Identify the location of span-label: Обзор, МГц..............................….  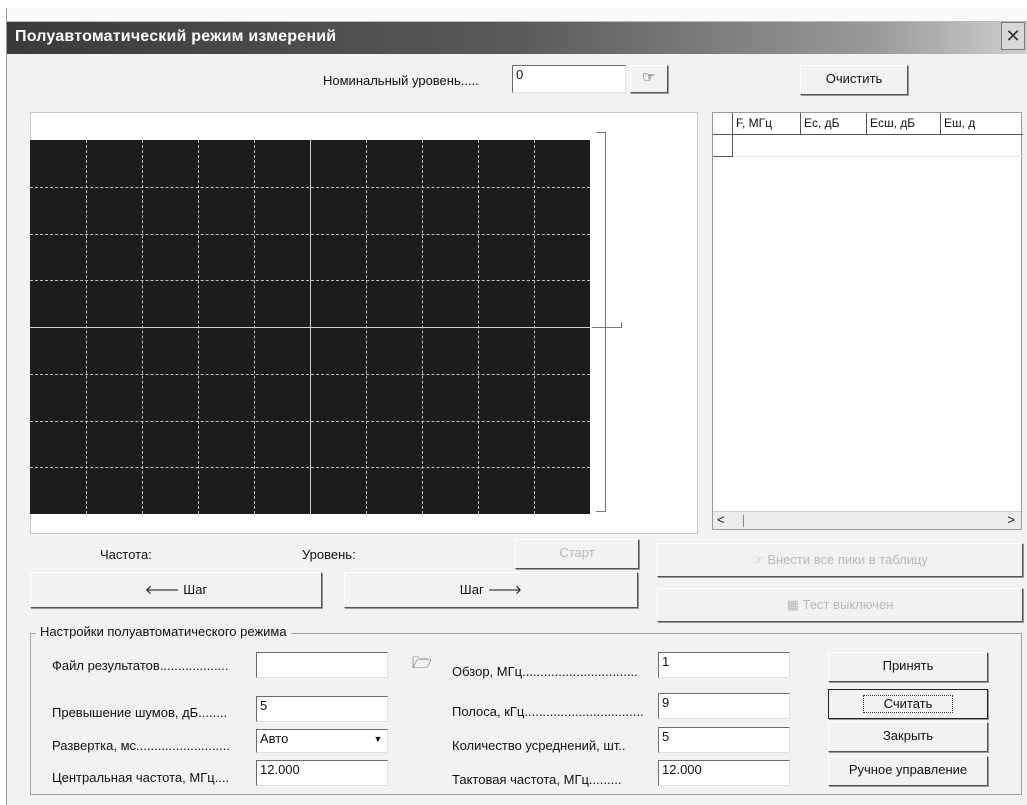
(545, 671).